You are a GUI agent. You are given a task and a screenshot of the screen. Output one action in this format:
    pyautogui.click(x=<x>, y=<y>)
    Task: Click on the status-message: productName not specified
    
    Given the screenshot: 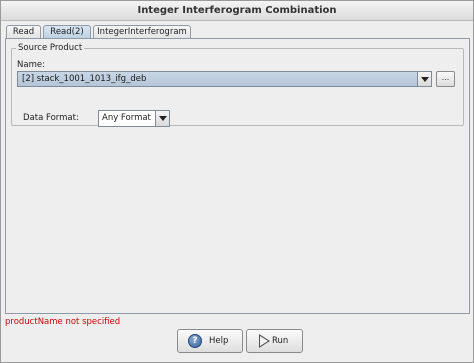 What is the action you would take?
    pyautogui.click(x=63, y=322)
    